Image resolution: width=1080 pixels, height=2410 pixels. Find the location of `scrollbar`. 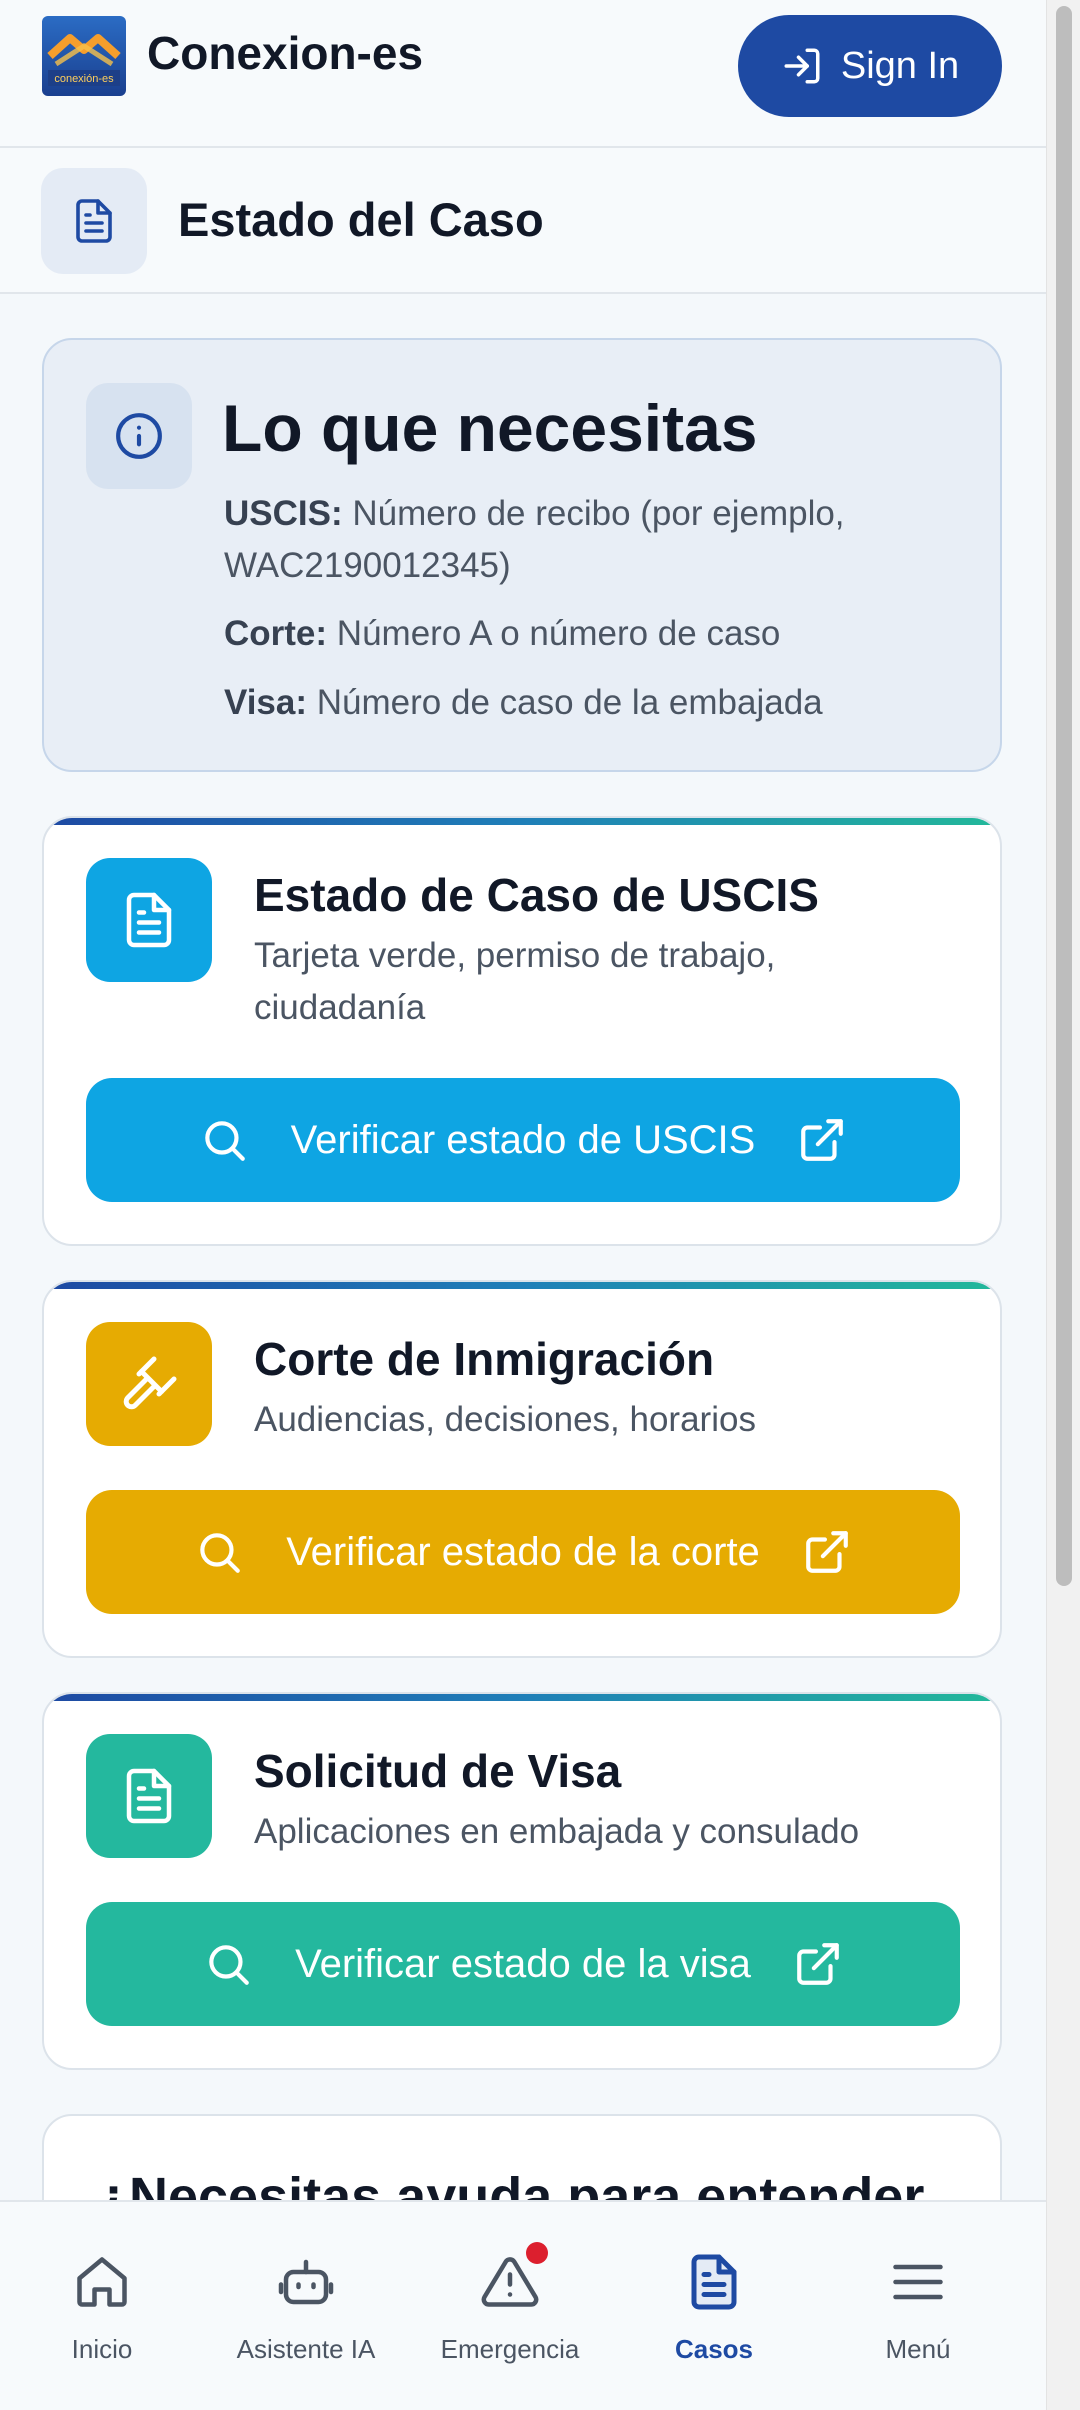

scrollbar is located at coordinates (1063, 1205).